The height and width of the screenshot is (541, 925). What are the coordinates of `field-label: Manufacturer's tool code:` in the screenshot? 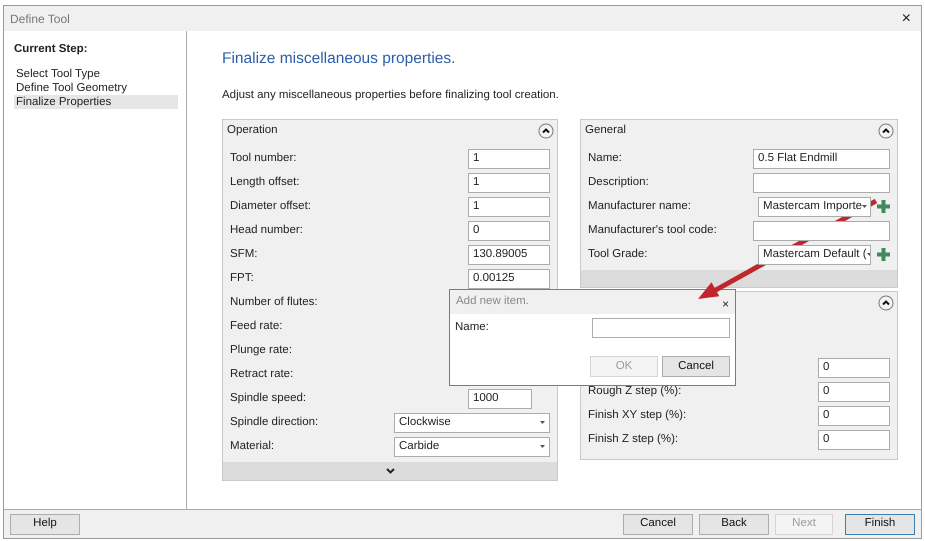 It's located at (652, 230).